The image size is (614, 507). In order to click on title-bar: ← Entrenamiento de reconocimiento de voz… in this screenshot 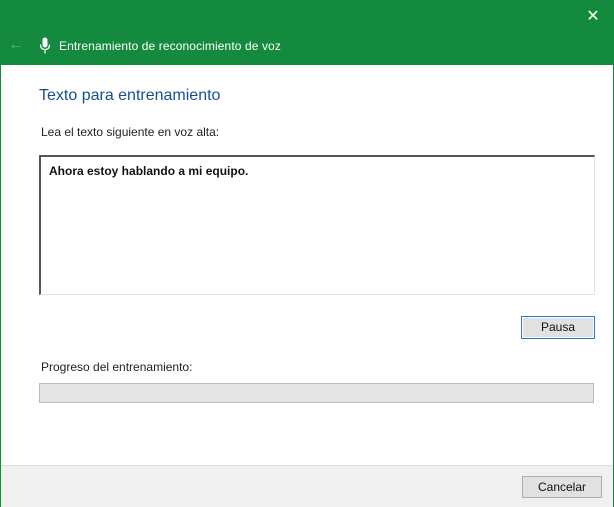, I will do `click(307, 33)`.